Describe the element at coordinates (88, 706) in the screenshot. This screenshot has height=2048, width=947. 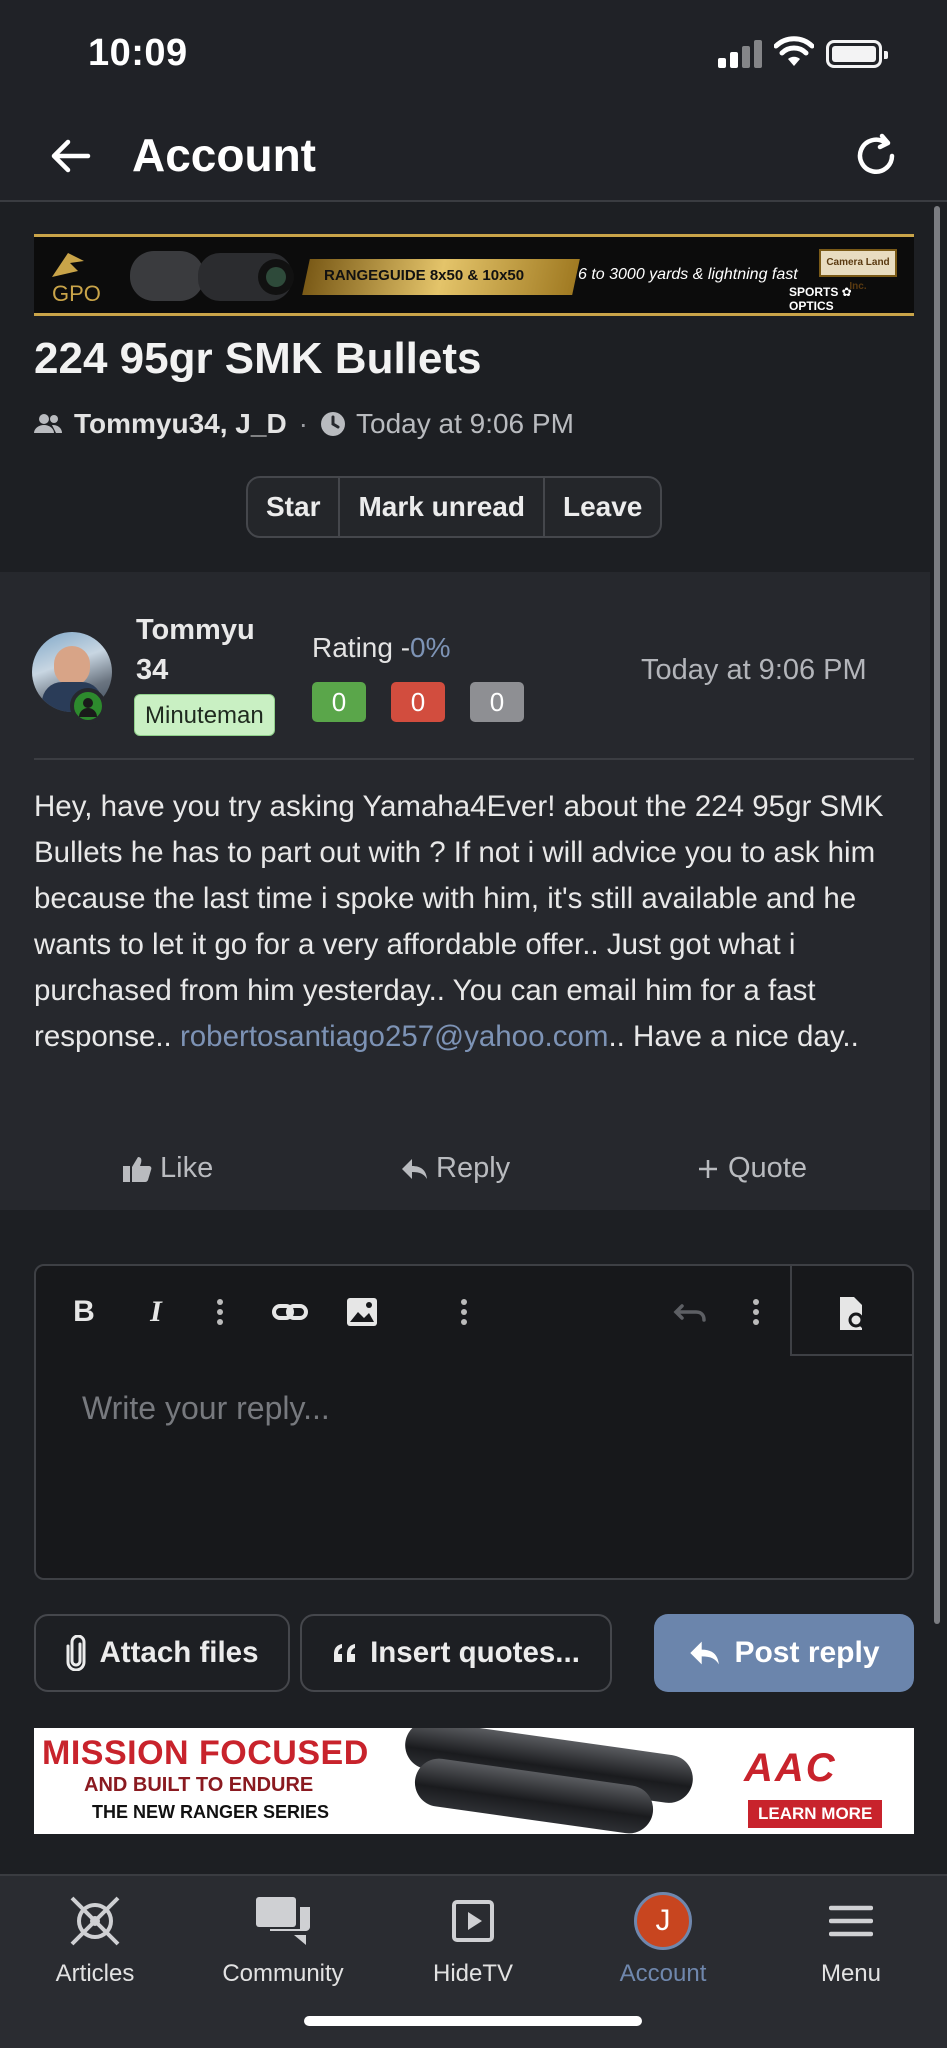
I see `online-status-icon` at that location.